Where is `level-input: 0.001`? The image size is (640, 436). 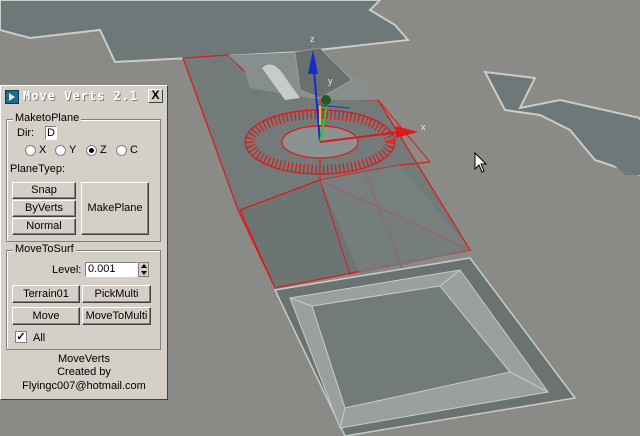
level-input: 0.001 is located at coordinates (111, 269).